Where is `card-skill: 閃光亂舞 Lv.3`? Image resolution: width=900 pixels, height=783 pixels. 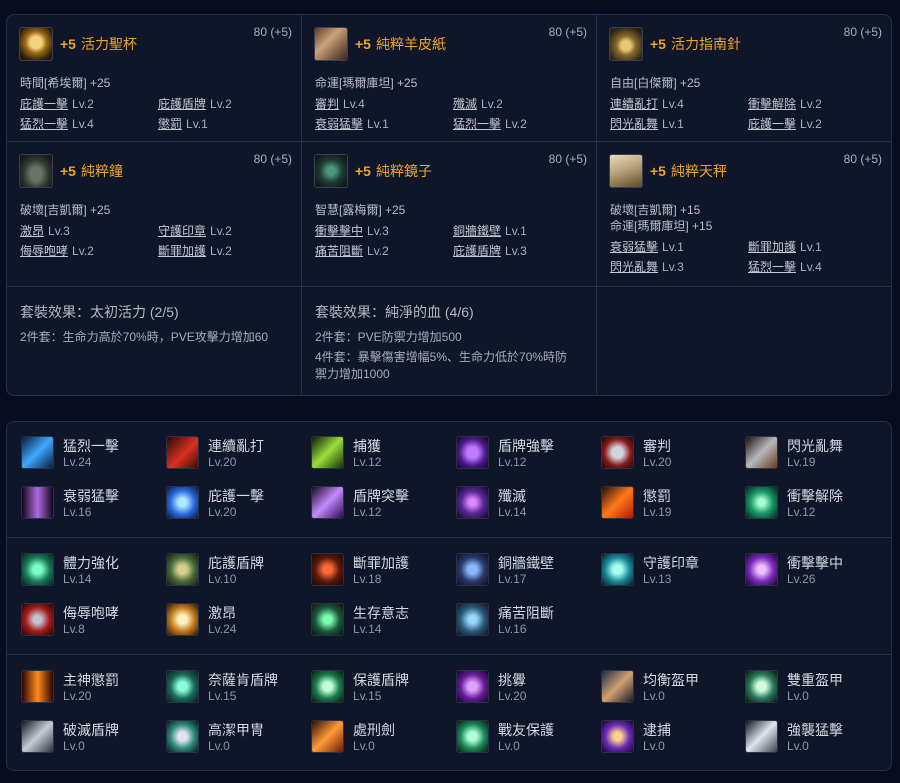 card-skill: 閃光亂舞 Lv.3 is located at coordinates (679, 266).